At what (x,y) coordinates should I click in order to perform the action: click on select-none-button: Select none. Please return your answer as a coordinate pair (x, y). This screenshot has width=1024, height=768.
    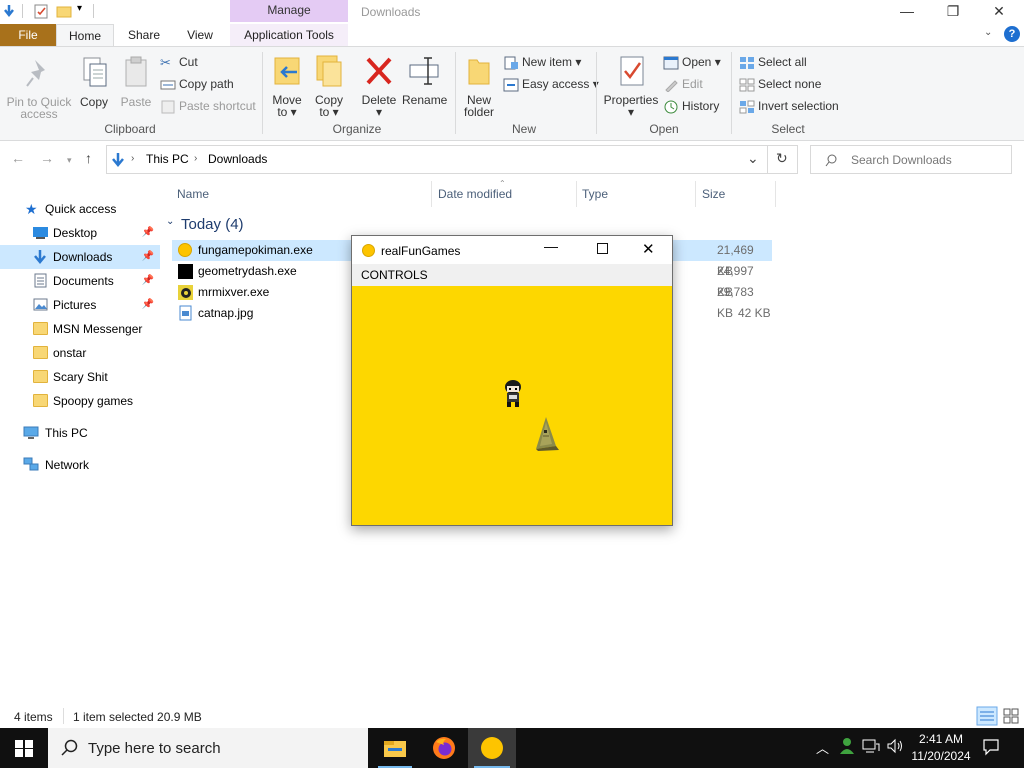
    Looking at the image, I should click on (780, 84).